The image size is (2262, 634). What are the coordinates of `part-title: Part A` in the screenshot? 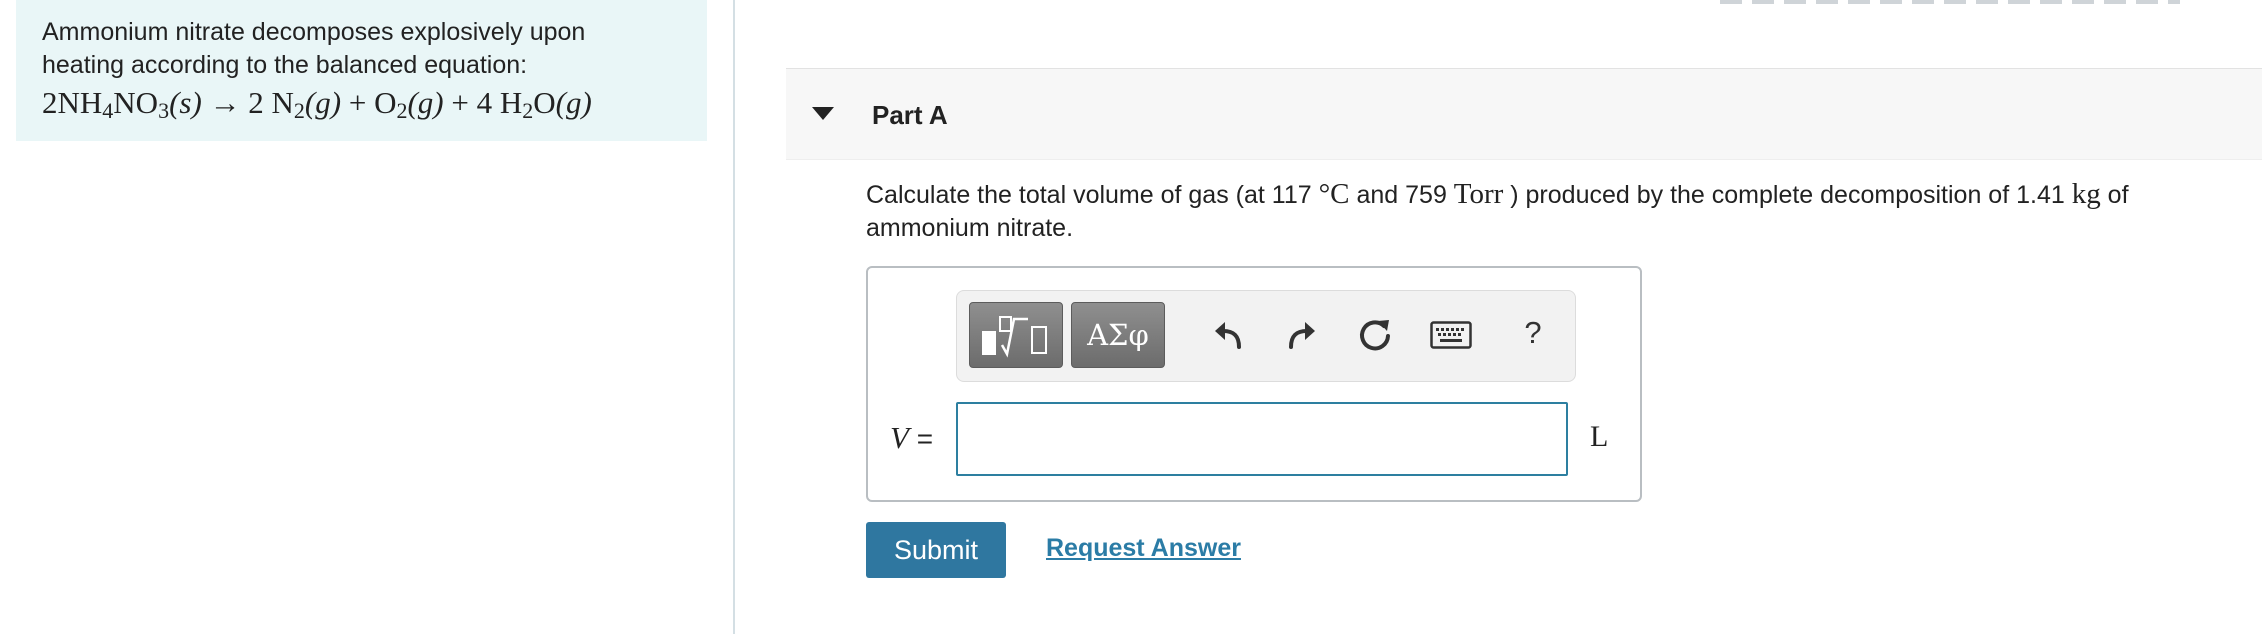 It's located at (910, 115).